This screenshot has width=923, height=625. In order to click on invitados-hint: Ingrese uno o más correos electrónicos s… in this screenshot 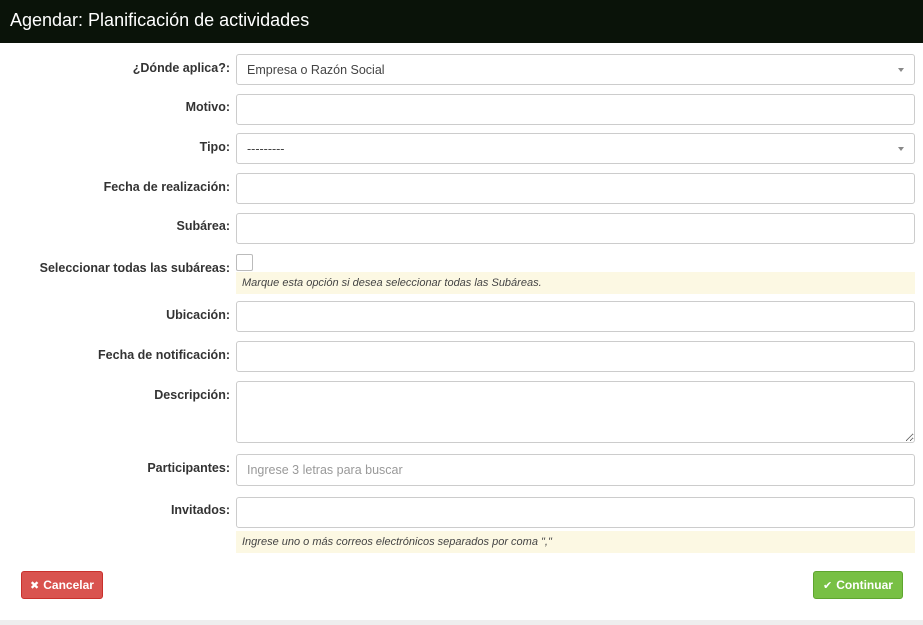, I will do `click(575, 542)`.